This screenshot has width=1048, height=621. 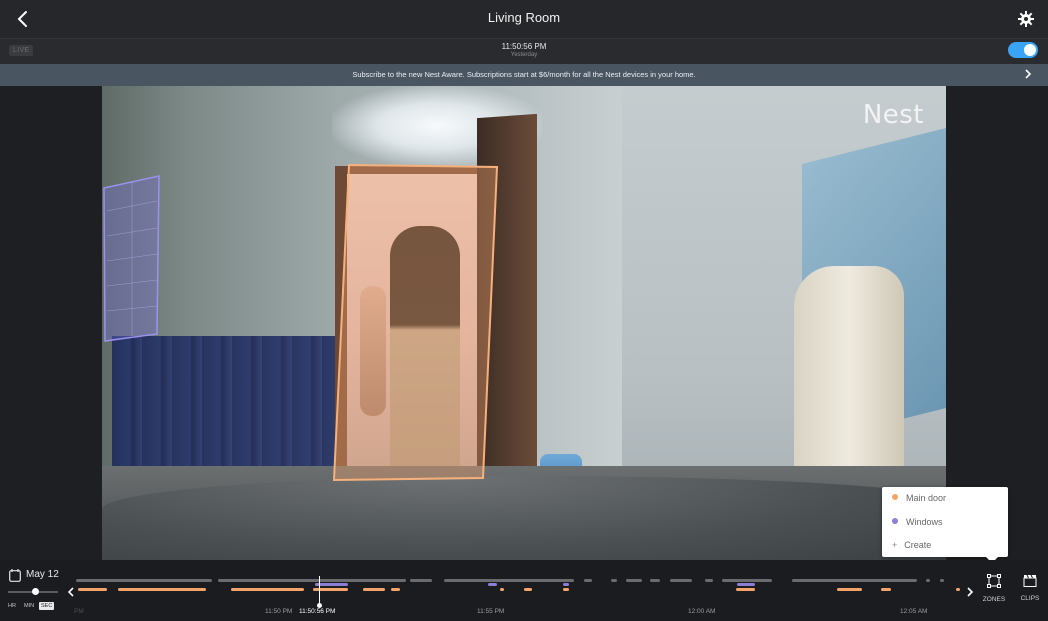 What do you see at coordinates (279, 611) in the screenshot?
I see `timeline-tick: 11:50 PM` at bounding box center [279, 611].